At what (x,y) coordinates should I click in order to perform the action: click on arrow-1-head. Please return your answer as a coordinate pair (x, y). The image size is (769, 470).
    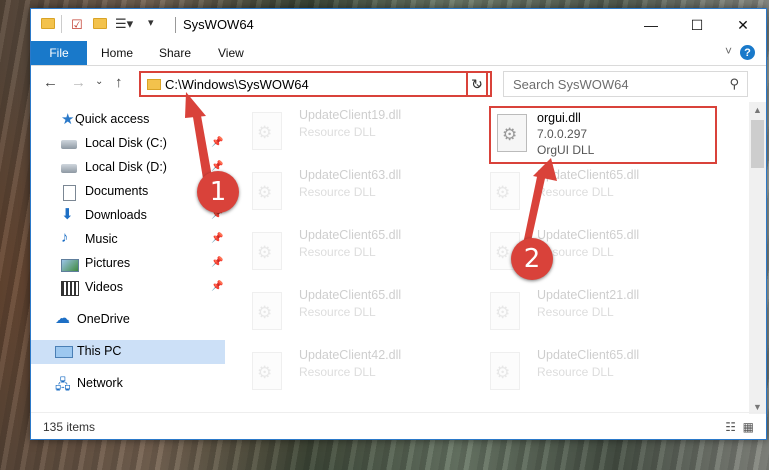
    Looking at the image, I should click on (195, 105).